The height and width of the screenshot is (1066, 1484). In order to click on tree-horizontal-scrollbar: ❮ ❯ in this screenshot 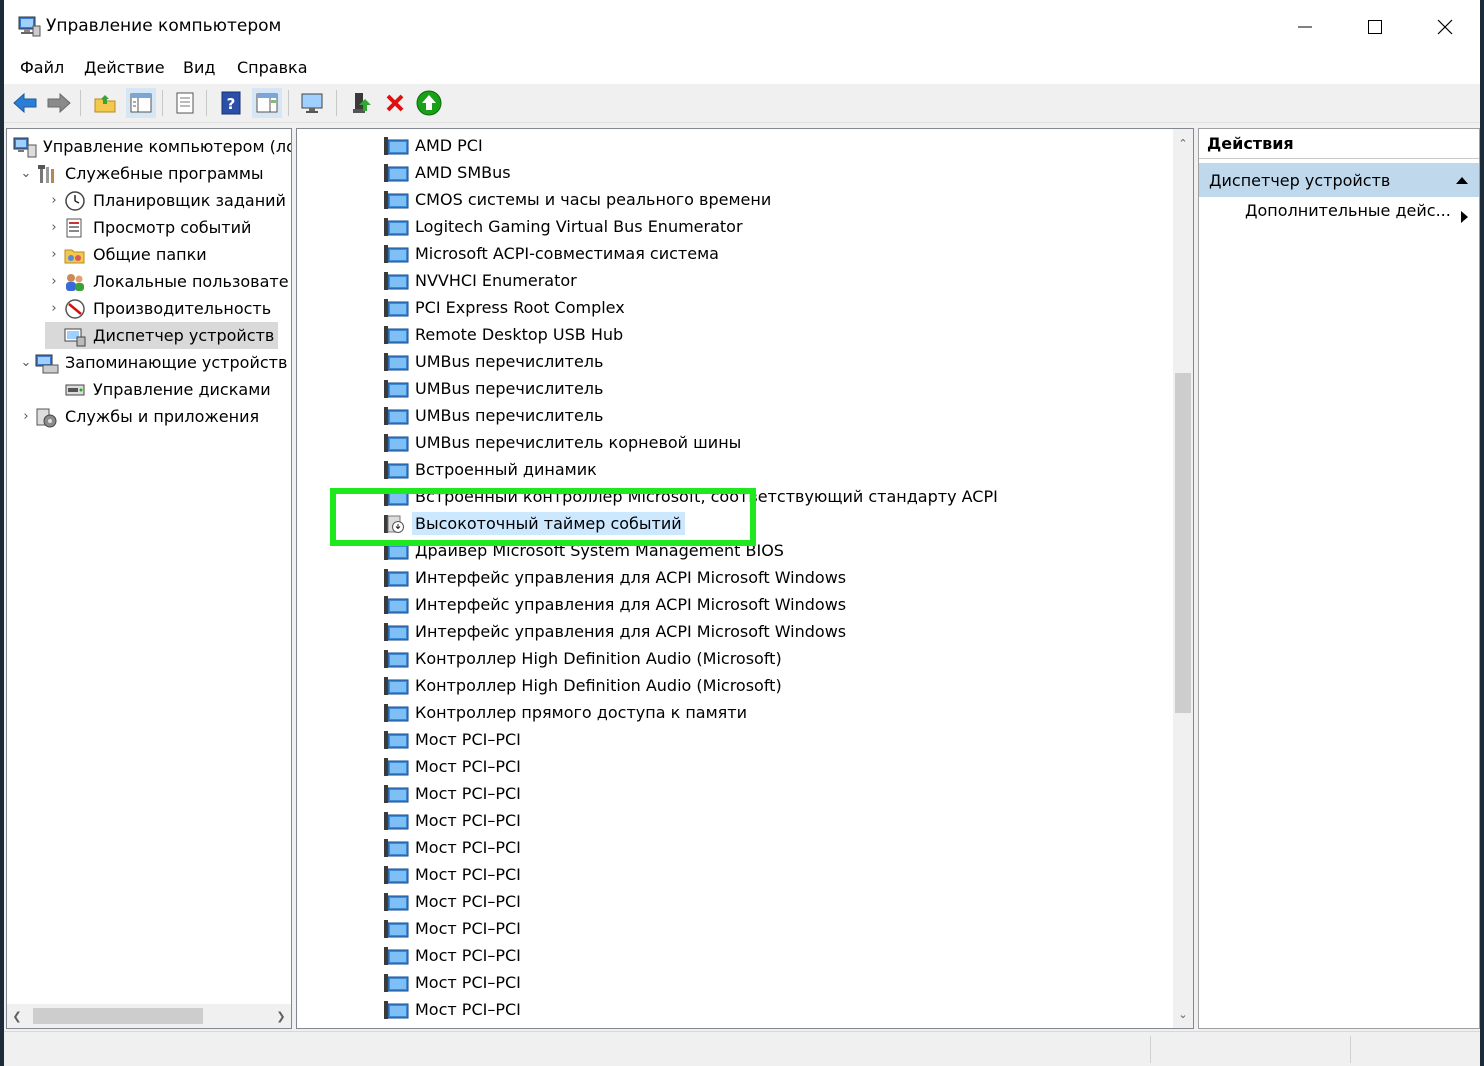, I will do `click(149, 1016)`.